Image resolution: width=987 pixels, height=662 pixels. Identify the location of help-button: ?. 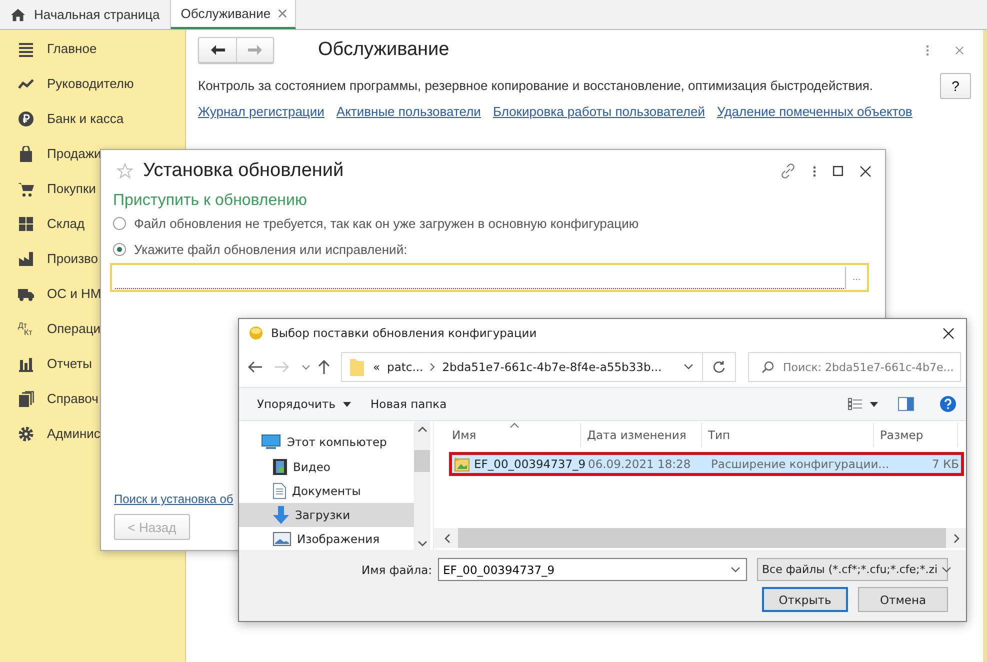
(955, 85).